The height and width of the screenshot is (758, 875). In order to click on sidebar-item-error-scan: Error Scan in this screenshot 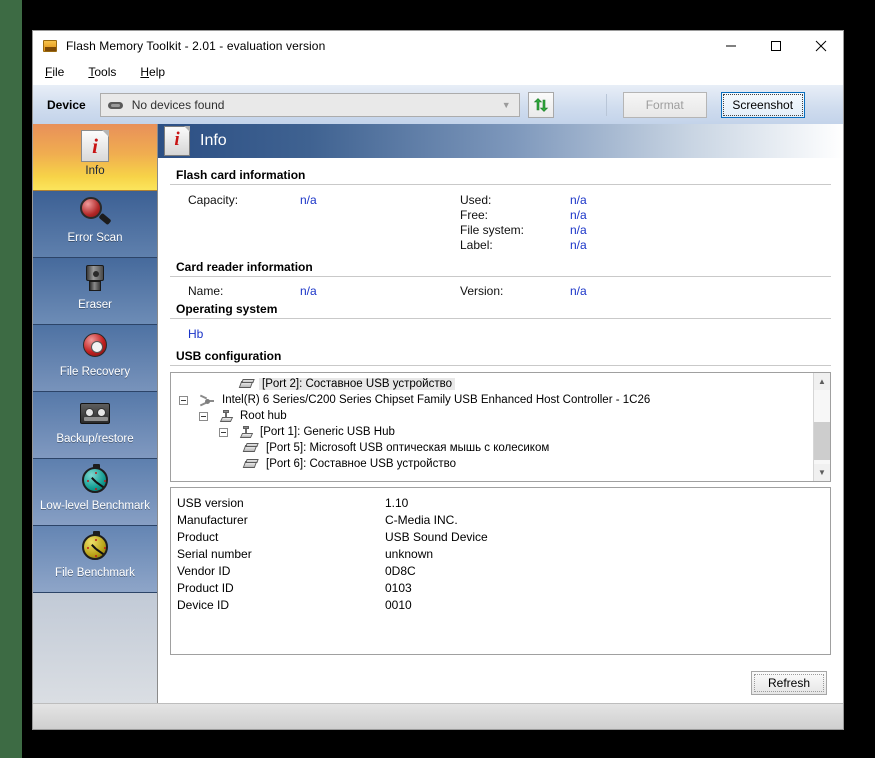, I will do `click(95, 224)`.